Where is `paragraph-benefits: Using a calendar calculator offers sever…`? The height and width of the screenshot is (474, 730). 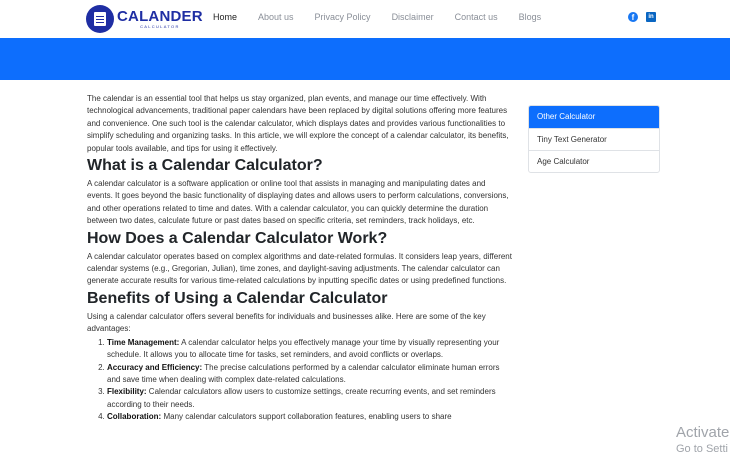
paragraph-benefits: Using a calendar calculator offers sever… is located at coordinates (286, 322).